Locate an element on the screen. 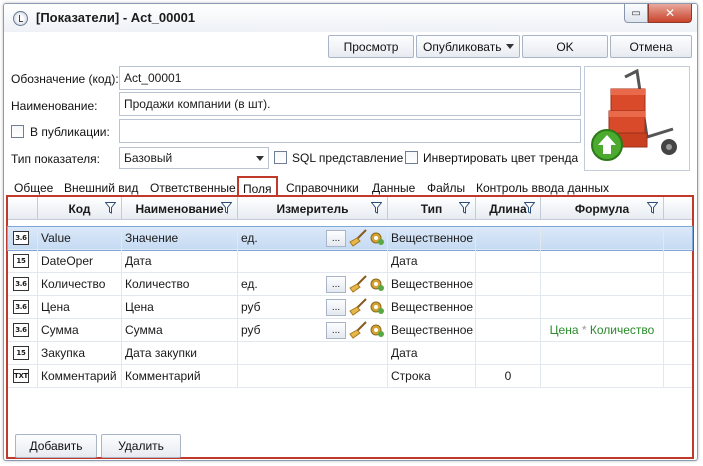 This screenshot has width=703, height=466. header-name: Наименование is located at coordinates (180, 208).